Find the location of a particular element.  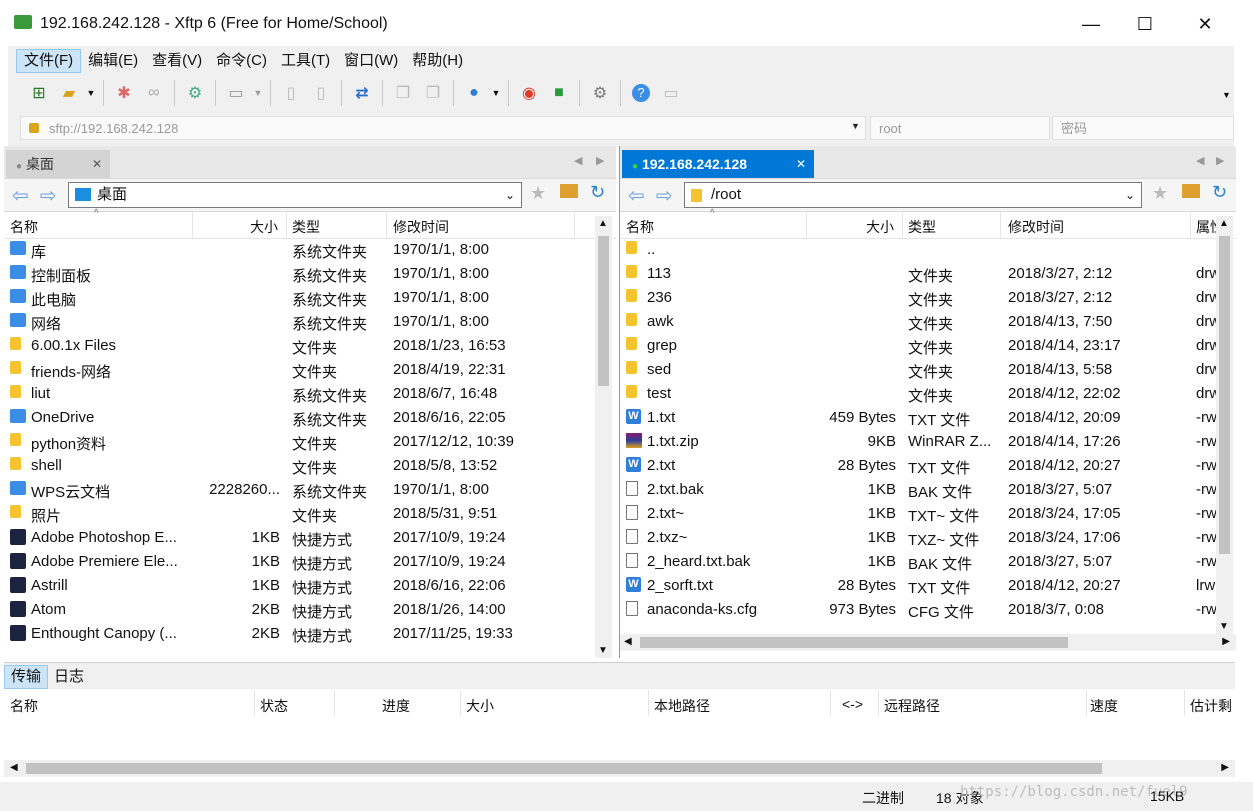

queue-icon: ▭ is located at coordinates (236, 93).